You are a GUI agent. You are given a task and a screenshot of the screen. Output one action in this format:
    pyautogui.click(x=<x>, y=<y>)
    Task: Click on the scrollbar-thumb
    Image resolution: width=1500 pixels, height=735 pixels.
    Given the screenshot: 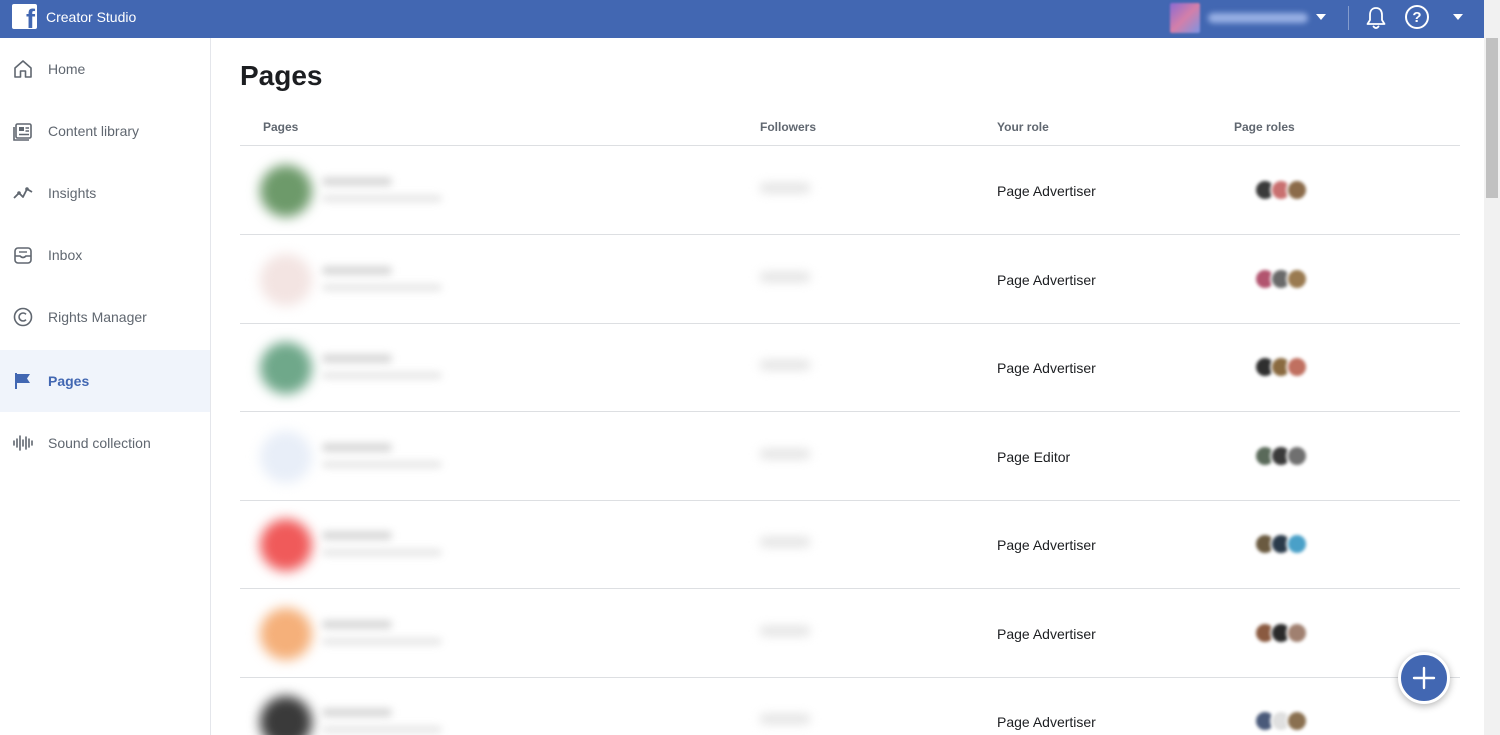 What is the action you would take?
    pyautogui.click(x=1492, y=118)
    